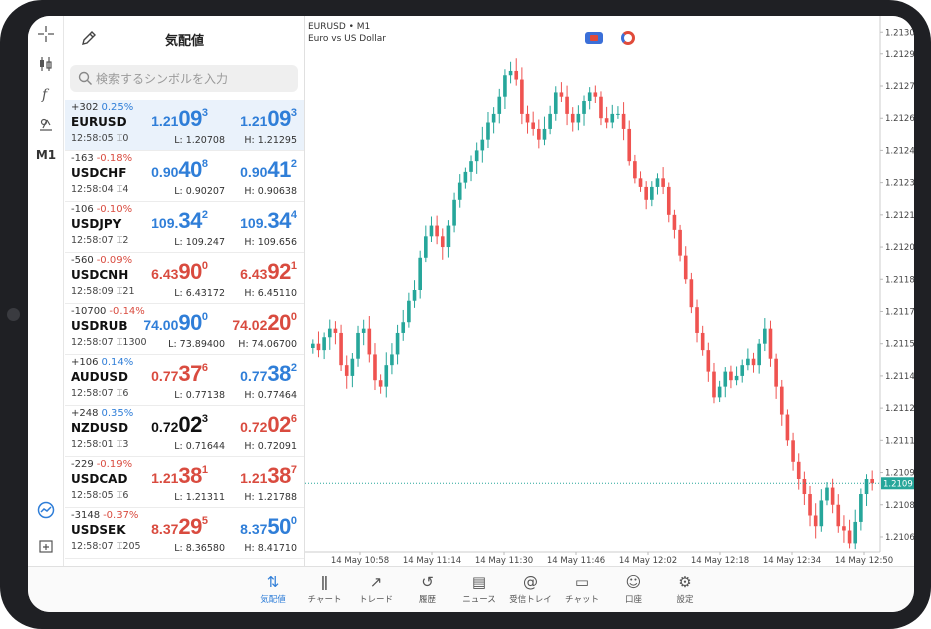 The height and width of the screenshot is (629, 931). Describe the element at coordinates (899, 151) in the screenshot. I see `y-tick-label: 1.21245` at that location.